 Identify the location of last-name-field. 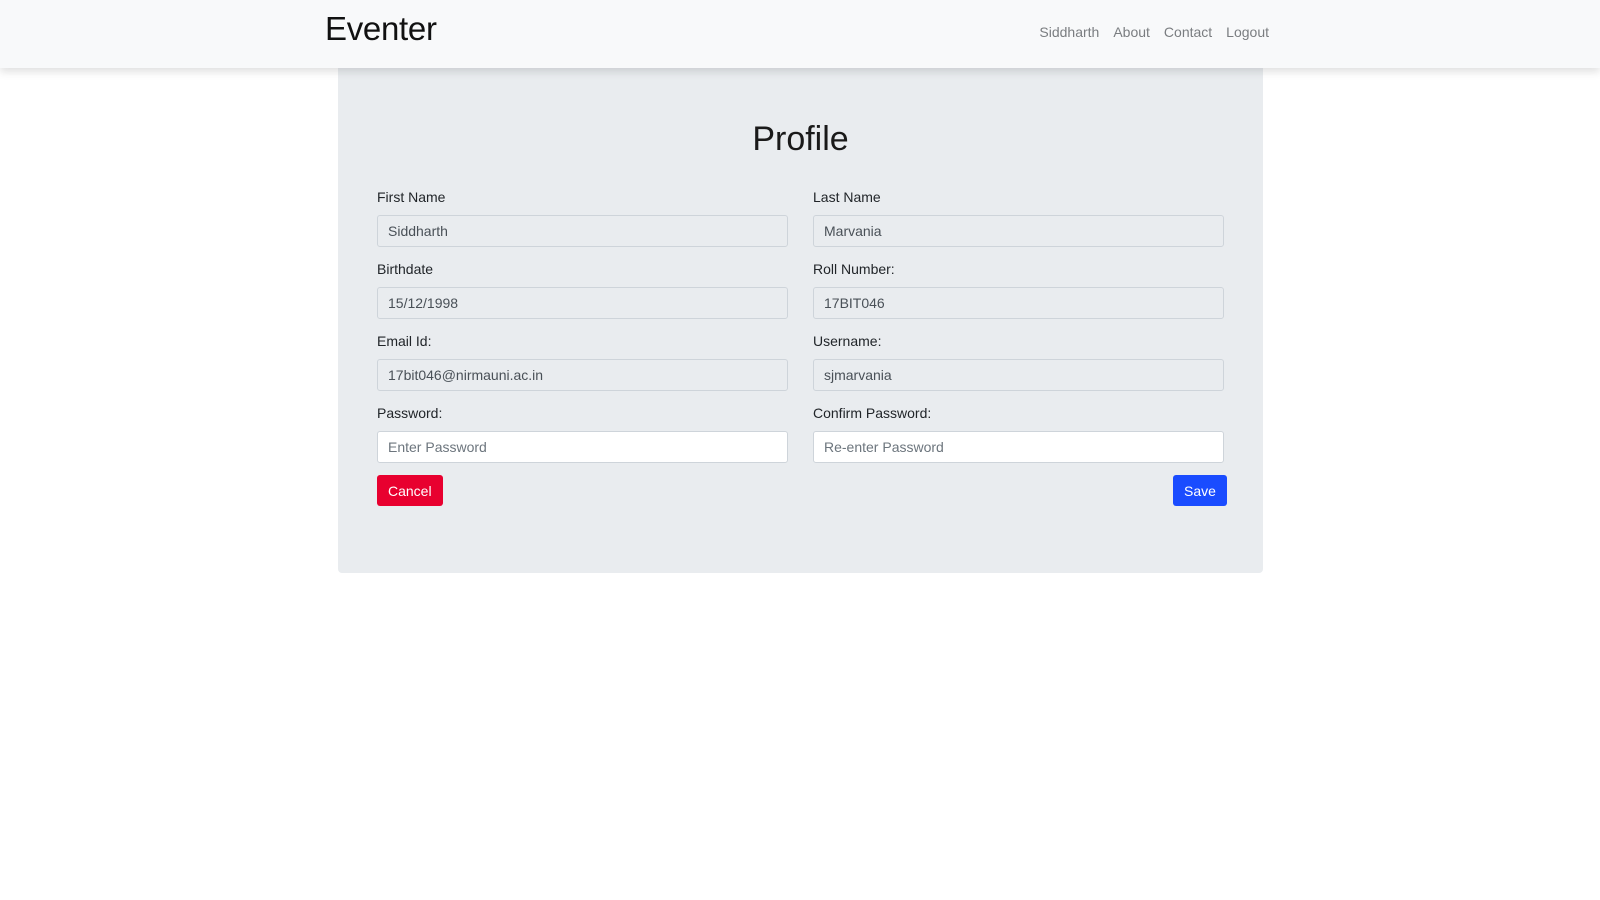
(1018, 231).